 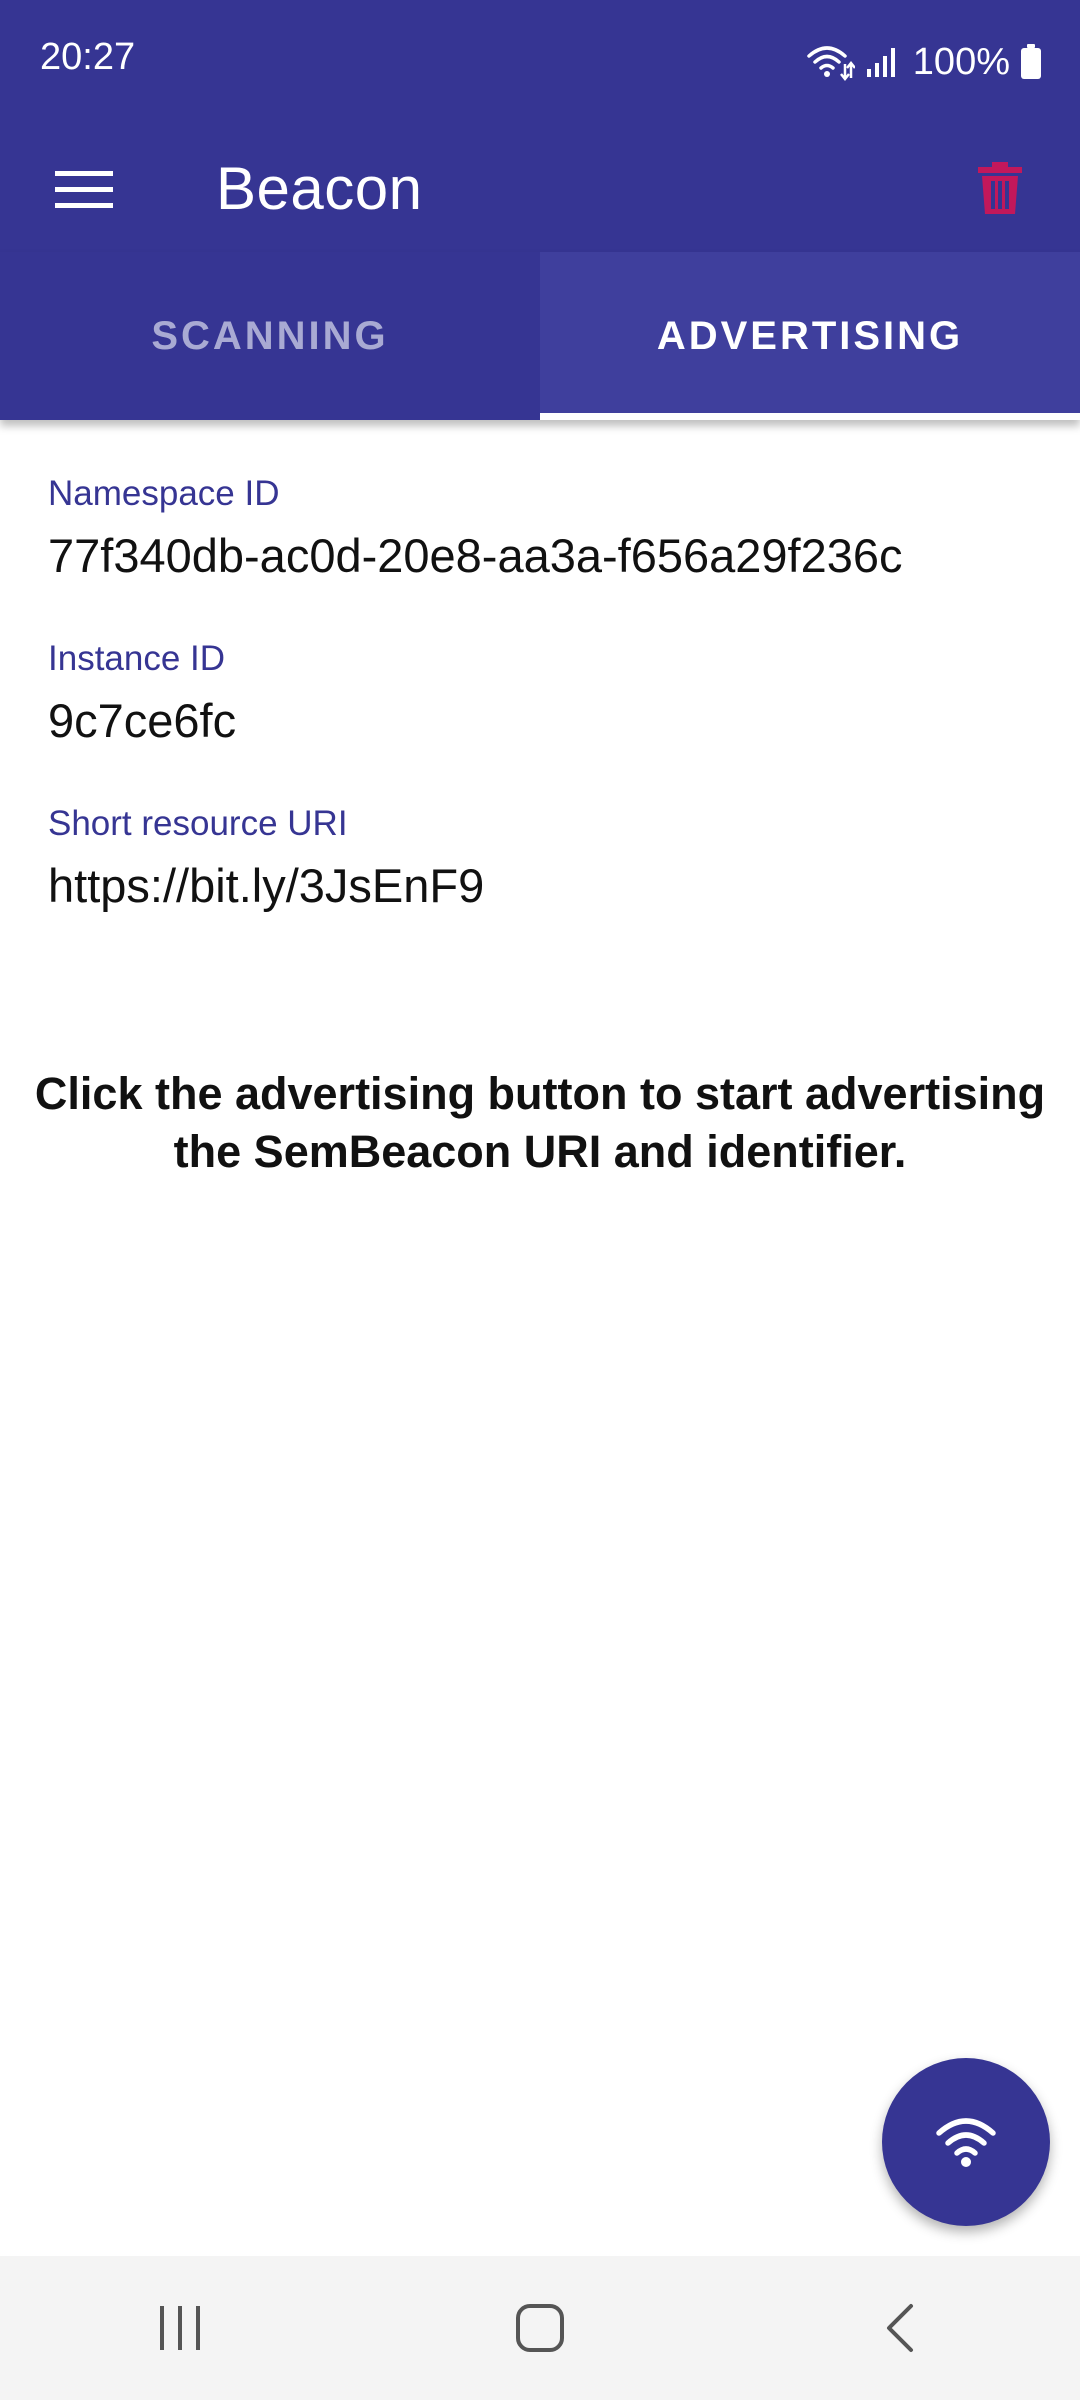 I want to click on tab-advertising: ADVERTISING, so click(x=810, y=336).